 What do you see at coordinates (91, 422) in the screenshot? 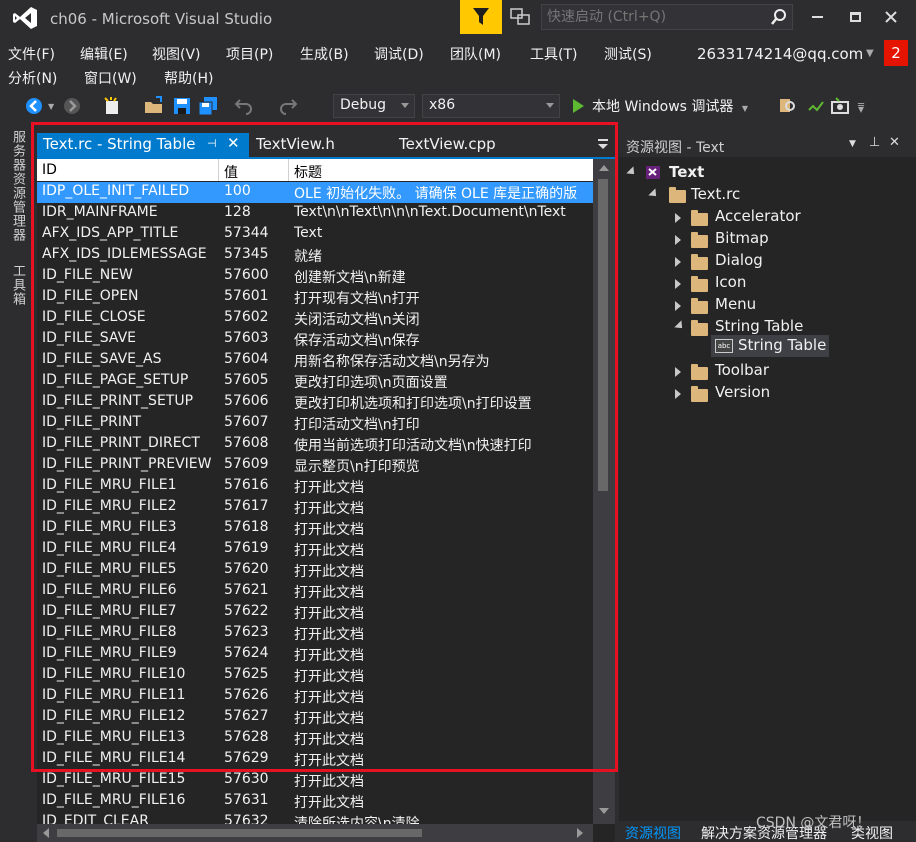
I see `row-id: ID_FILE_PRINT` at bounding box center [91, 422].